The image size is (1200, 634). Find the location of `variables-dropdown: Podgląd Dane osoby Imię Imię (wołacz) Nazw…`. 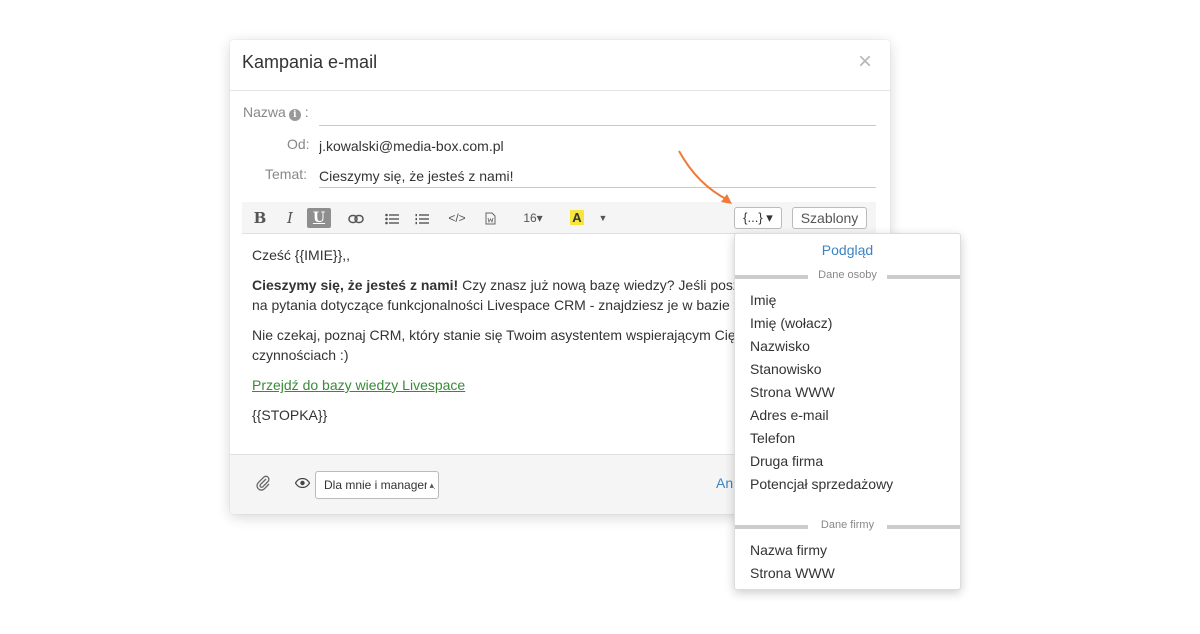

variables-dropdown: Podgląd Dane osoby Imię Imię (wołacz) Nazw… is located at coordinates (847, 411).